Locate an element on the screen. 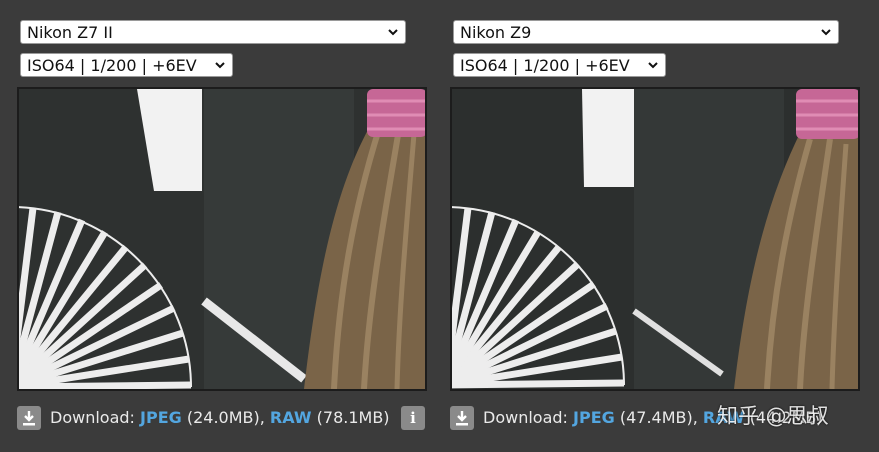  jpeg-size: (47.4MB), is located at coordinates (658, 417).